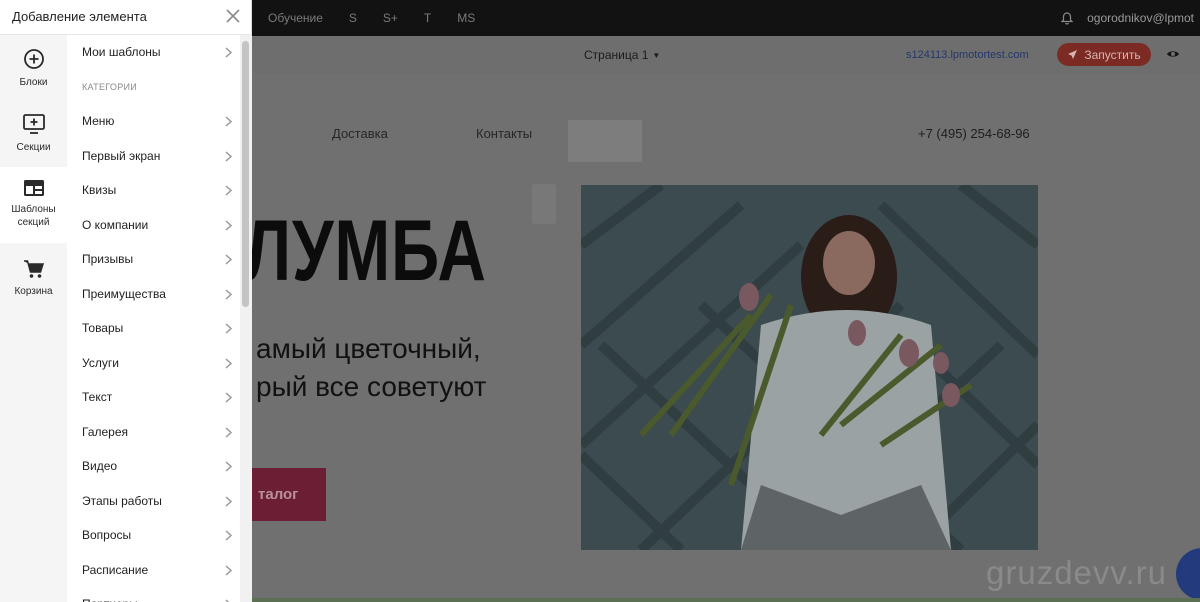  I want to click on rail-item-sections: Секции, so click(33, 143).